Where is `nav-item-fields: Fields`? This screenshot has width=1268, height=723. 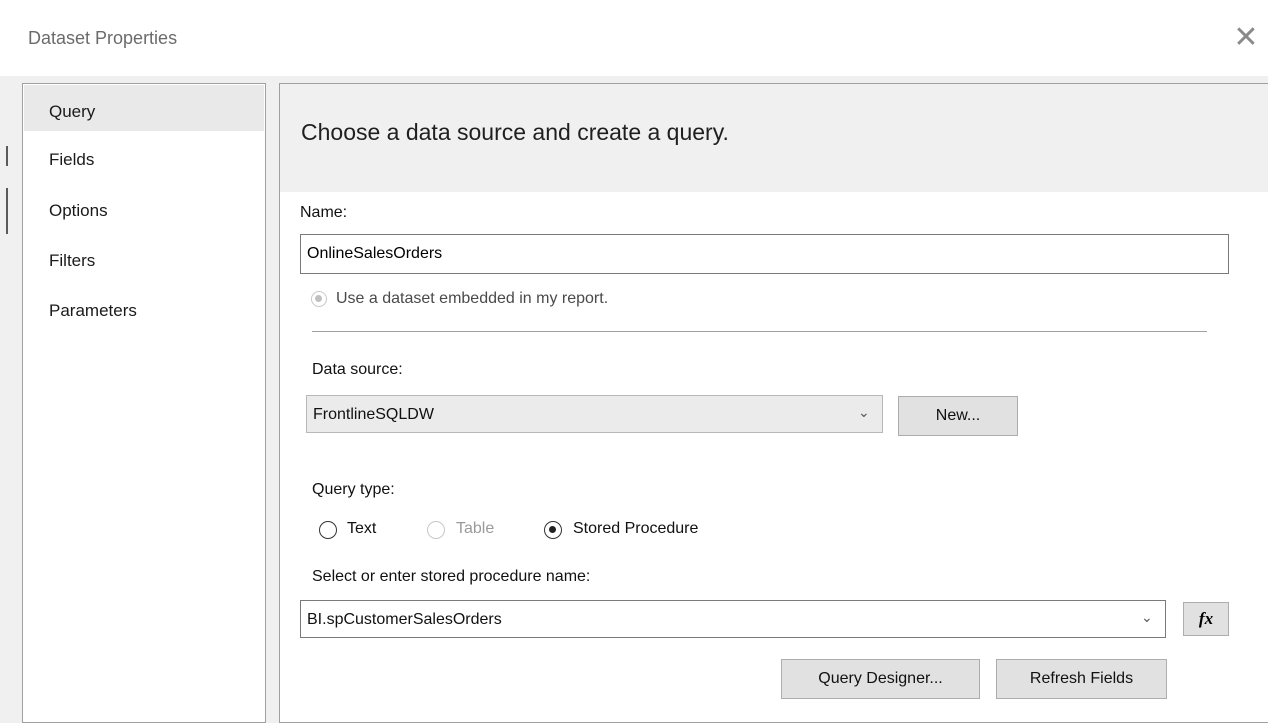
nav-item-fields: Fields is located at coordinates (144, 159).